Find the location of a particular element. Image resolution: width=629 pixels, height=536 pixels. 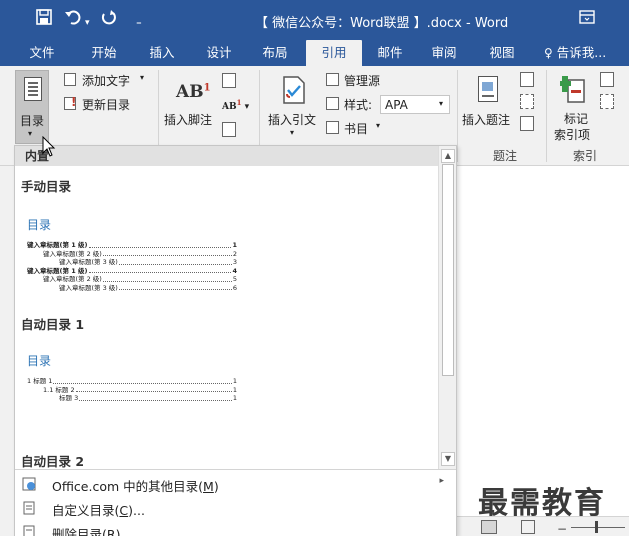

watermark-logo: 最需教育 is located at coordinates (542, 503).